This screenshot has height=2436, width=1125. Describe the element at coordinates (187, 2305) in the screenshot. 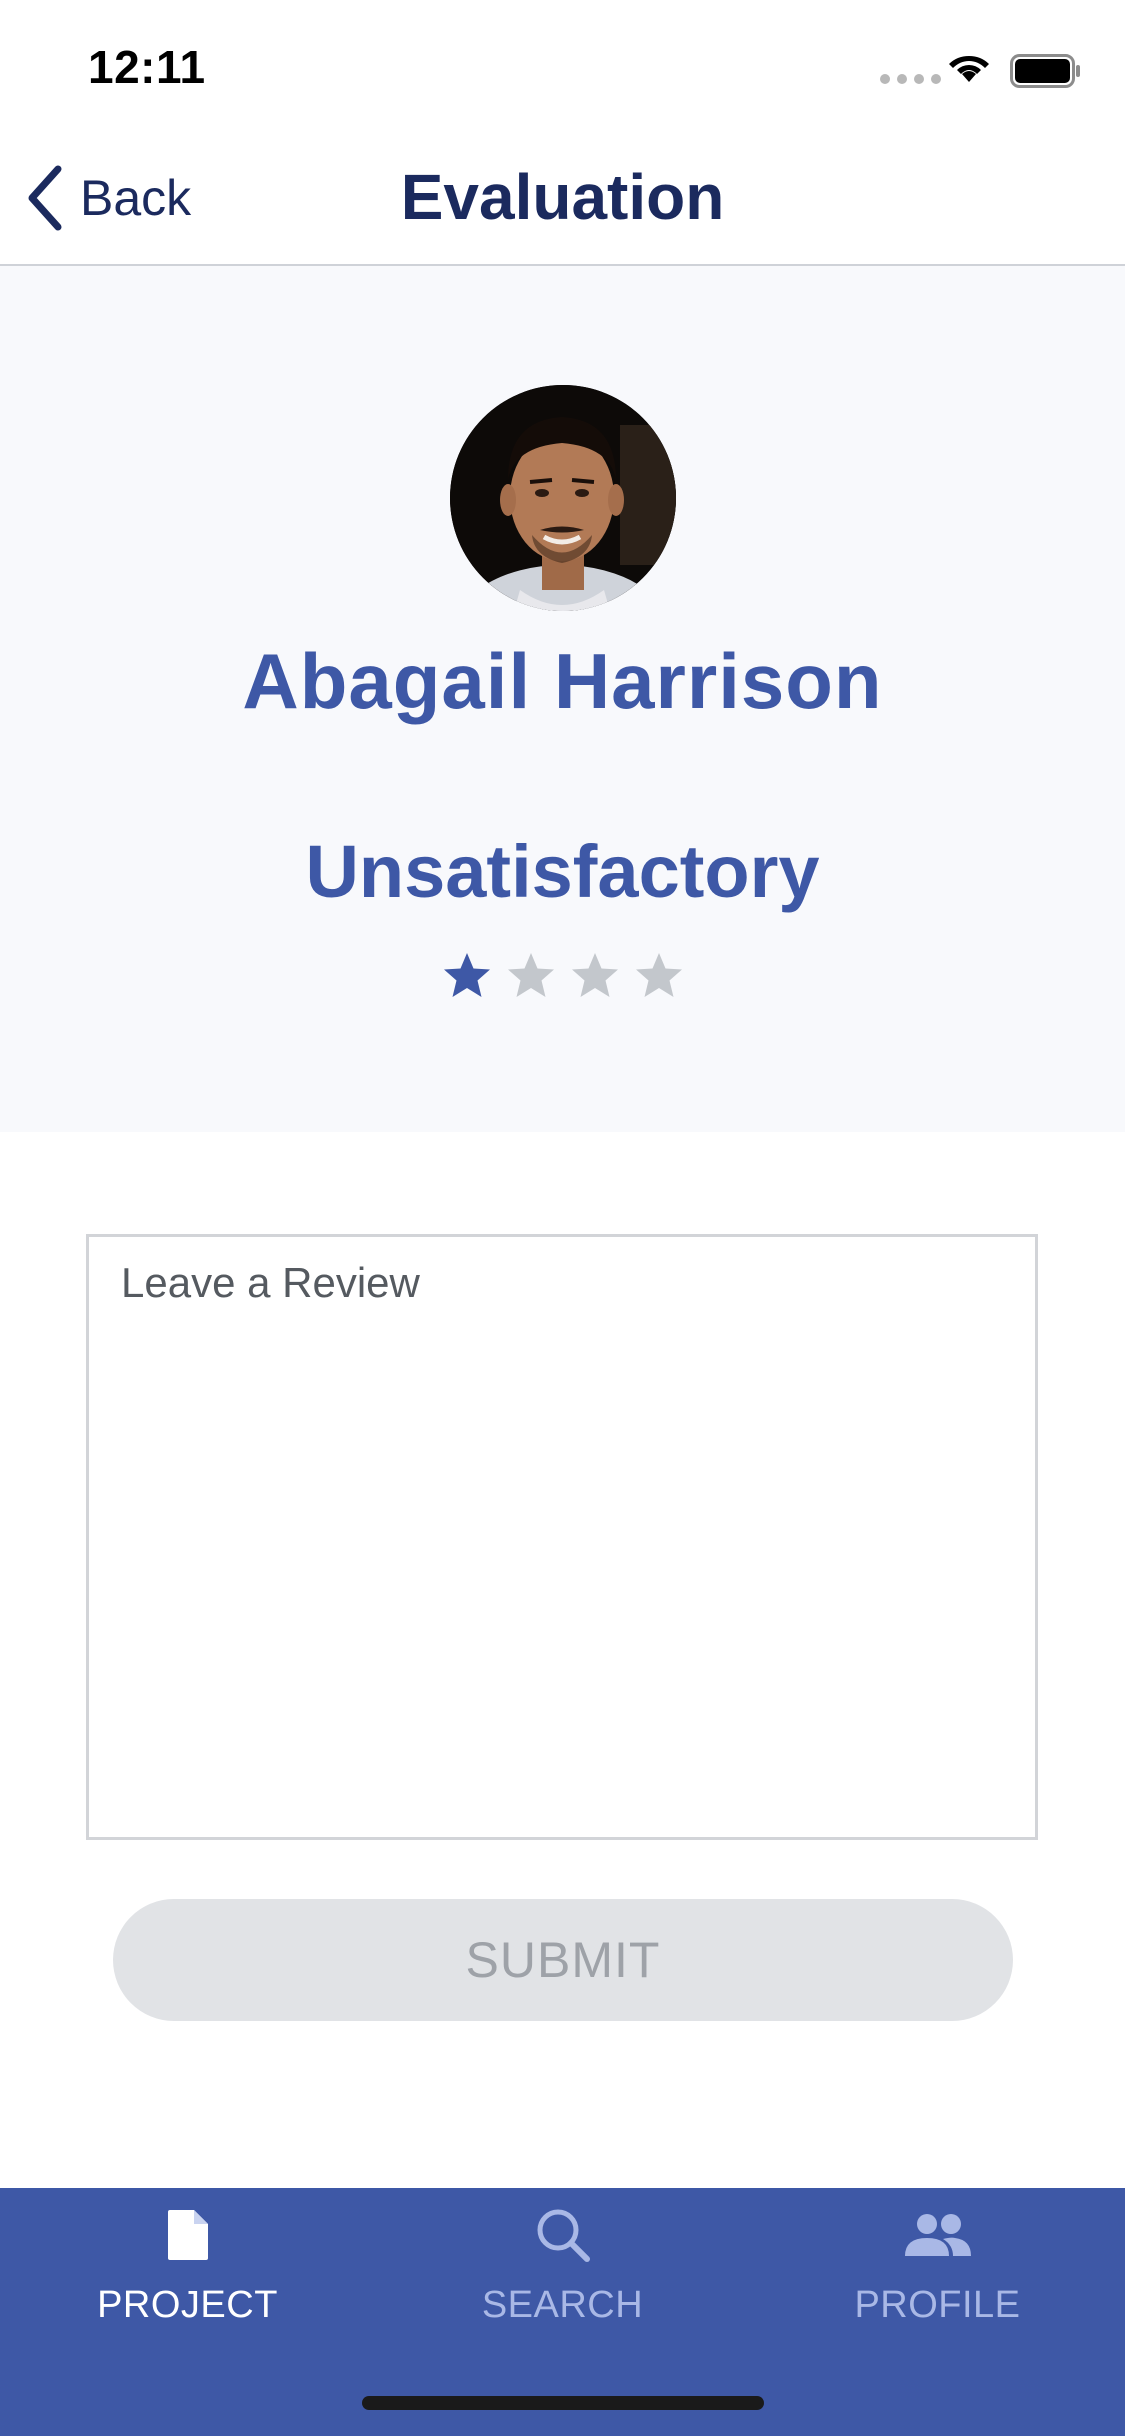

I see `tab-label: PROJECT` at that location.